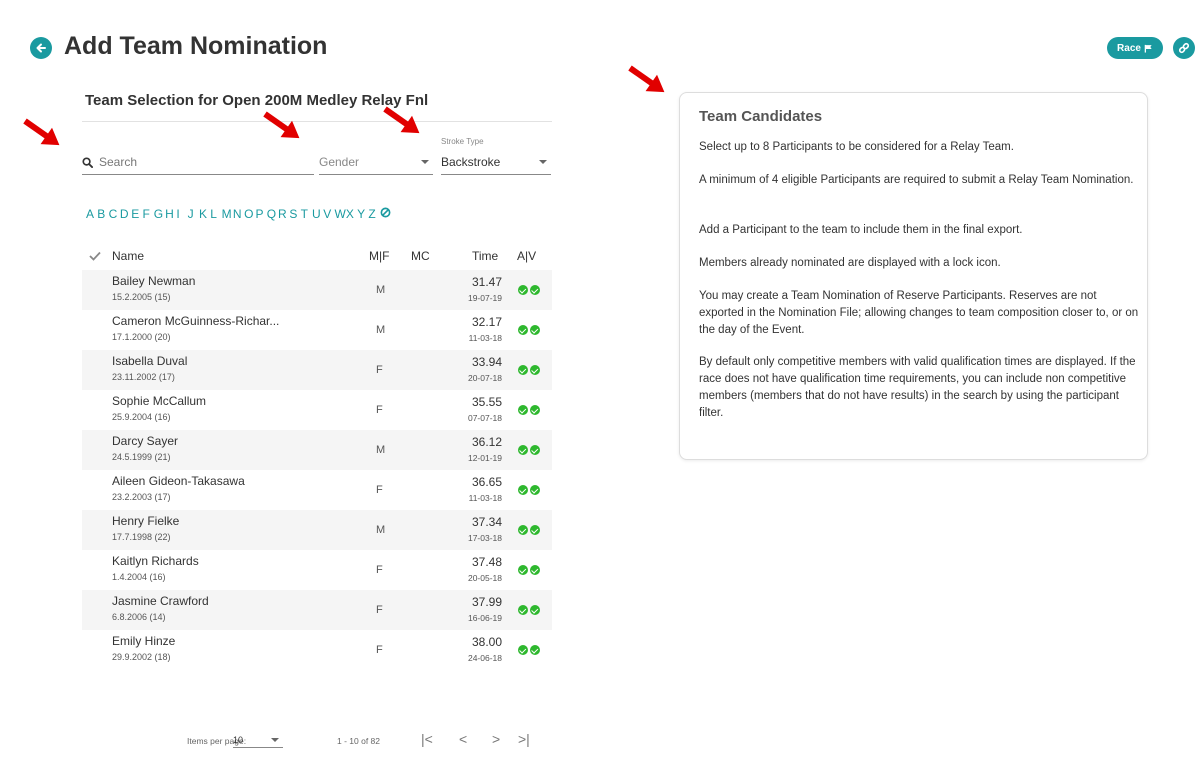 The image size is (1201, 769). What do you see at coordinates (486, 602) in the screenshot?
I see `participant-time: 37.99` at bounding box center [486, 602].